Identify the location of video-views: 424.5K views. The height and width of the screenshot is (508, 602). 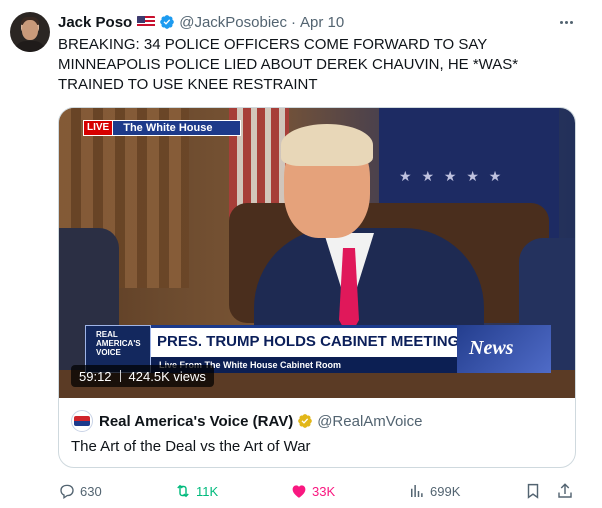
(167, 376).